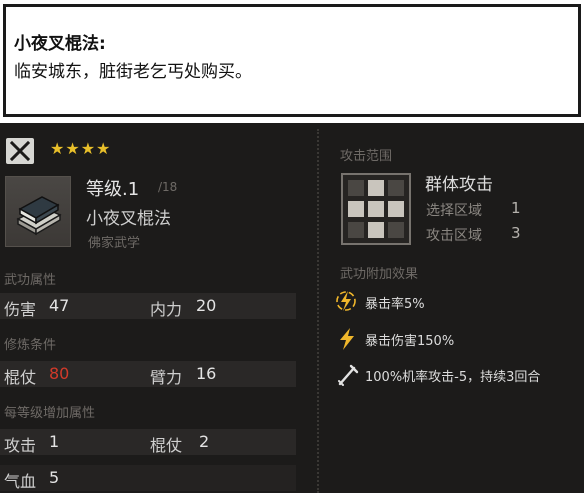 This screenshot has width=584, height=493. What do you see at coordinates (59, 373) in the screenshot?
I see `staff-requirement-value: 80` at bounding box center [59, 373].